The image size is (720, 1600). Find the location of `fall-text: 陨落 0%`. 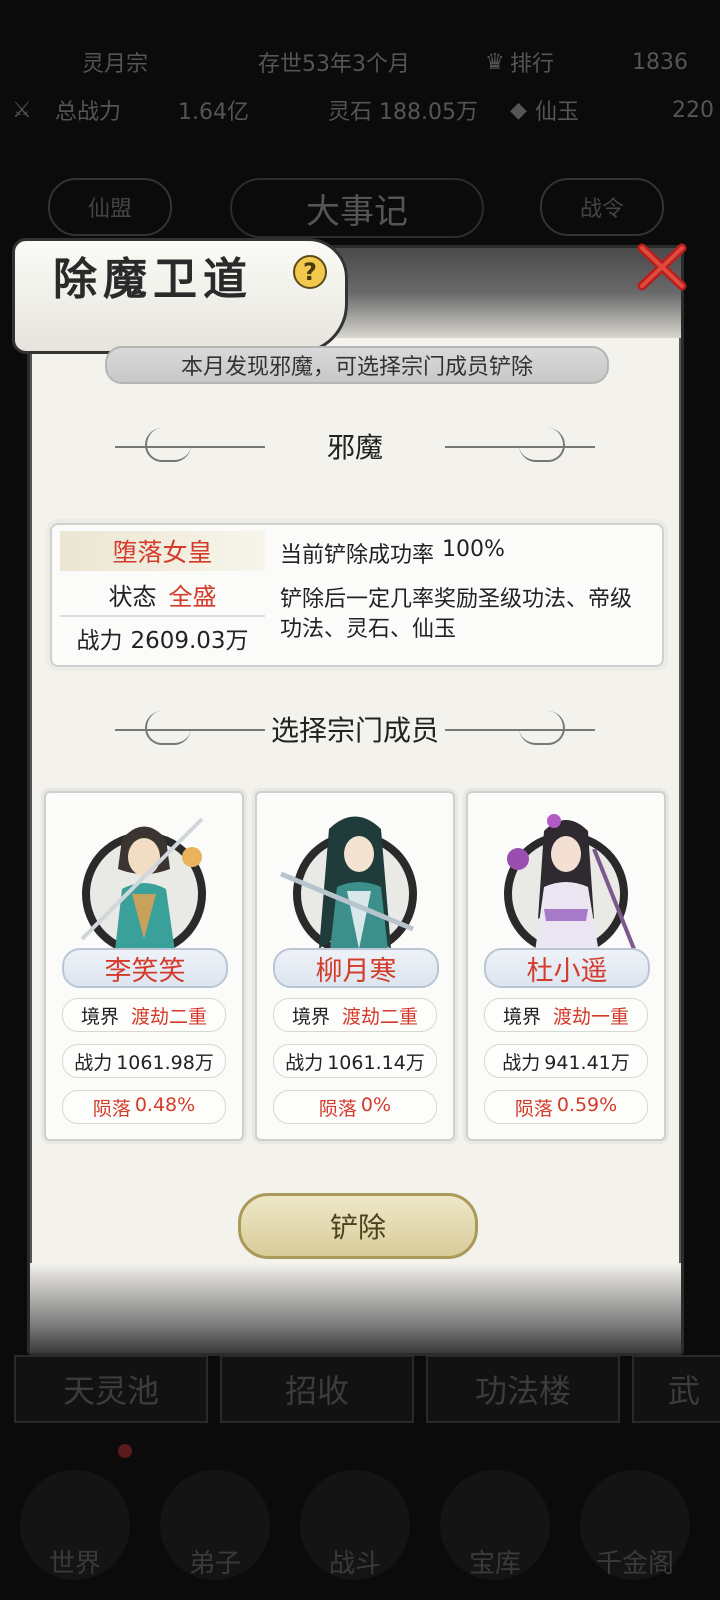

fall-text: 陨落 0% is located at coordinates (355, 1107).